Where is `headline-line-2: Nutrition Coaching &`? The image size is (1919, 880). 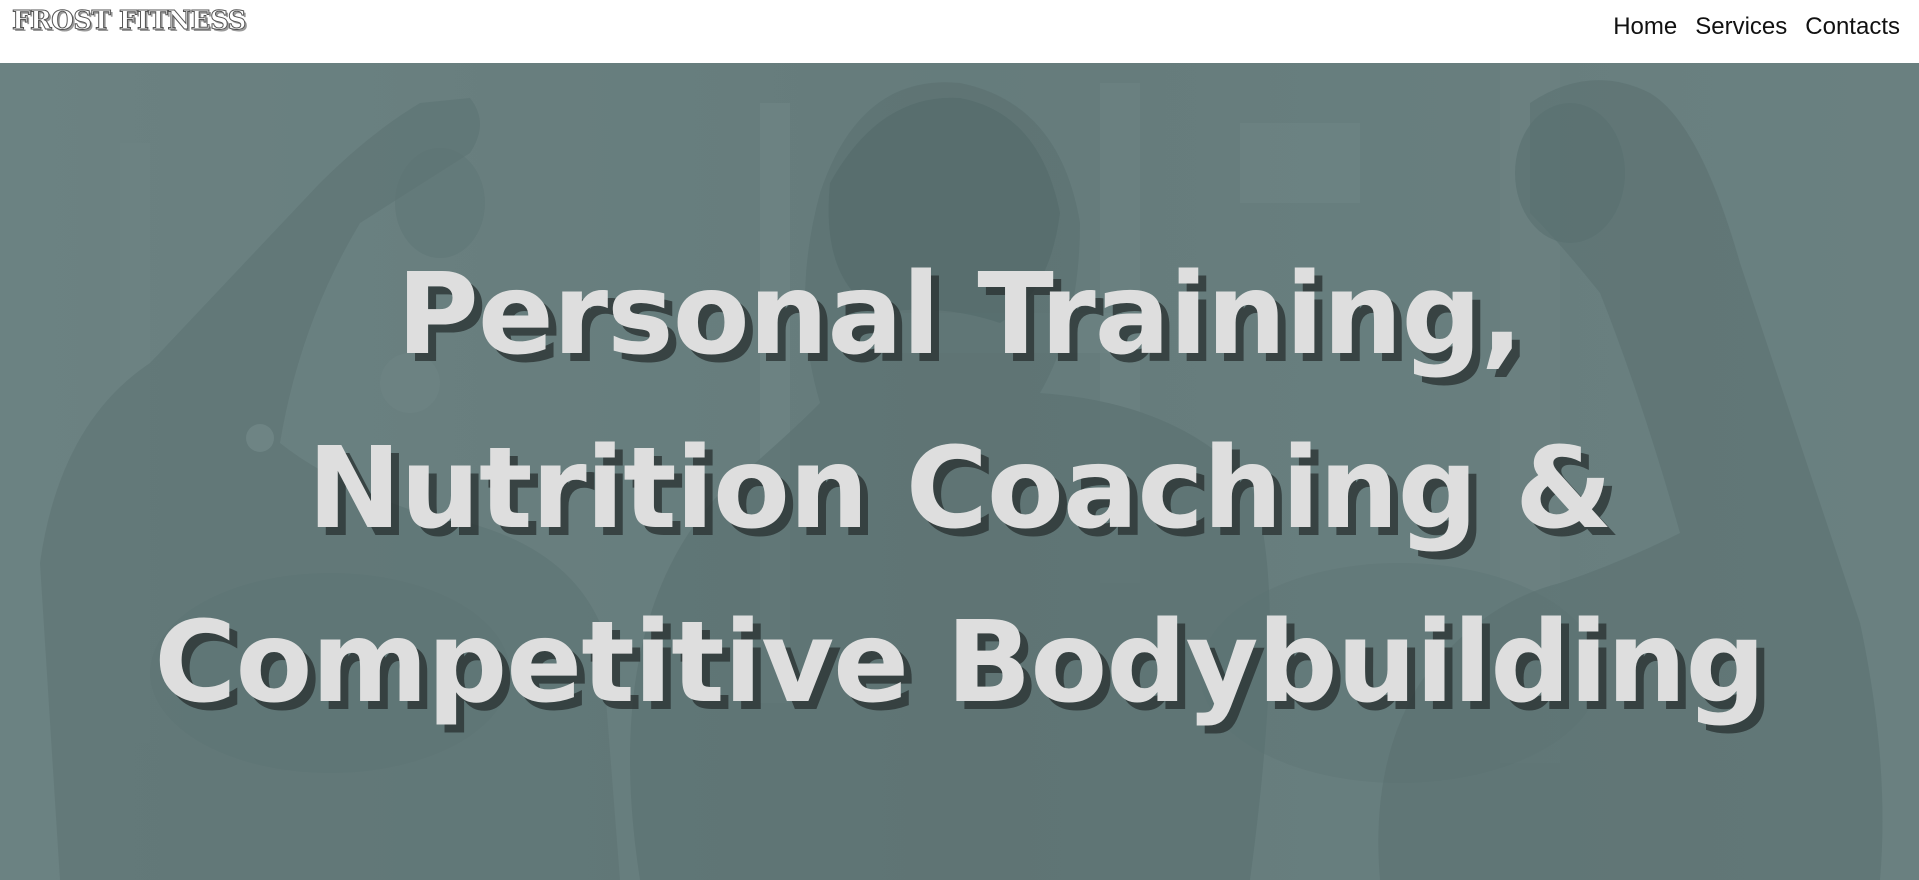
headline-line-2: Nutrition Coaching & is located at coordinates (959, 489).